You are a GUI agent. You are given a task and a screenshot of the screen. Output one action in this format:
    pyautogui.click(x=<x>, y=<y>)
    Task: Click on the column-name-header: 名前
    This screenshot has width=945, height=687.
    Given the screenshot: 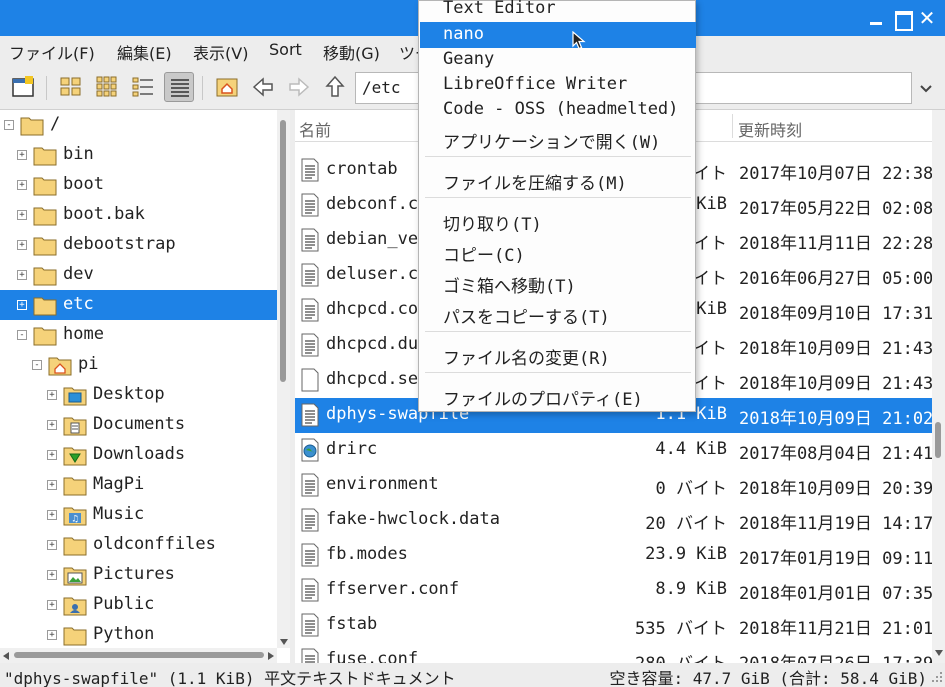 What is the action you would take?
    pyautogui.click(x=315, y=129)
    